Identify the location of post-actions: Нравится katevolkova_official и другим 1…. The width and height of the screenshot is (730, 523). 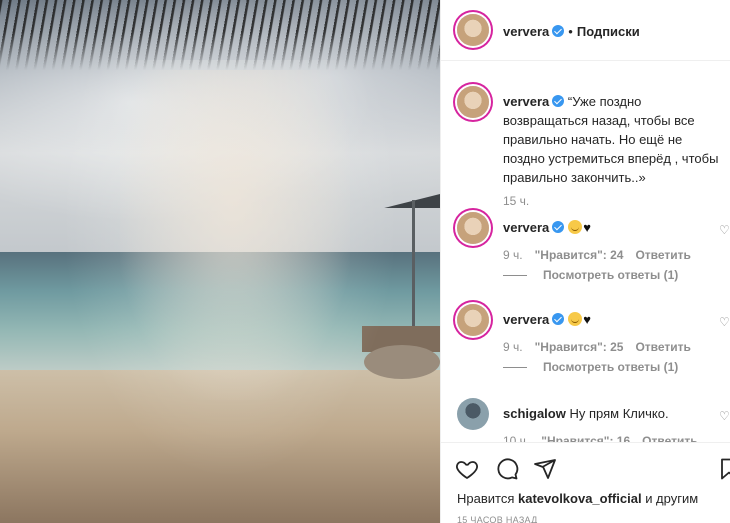
(585, 482).